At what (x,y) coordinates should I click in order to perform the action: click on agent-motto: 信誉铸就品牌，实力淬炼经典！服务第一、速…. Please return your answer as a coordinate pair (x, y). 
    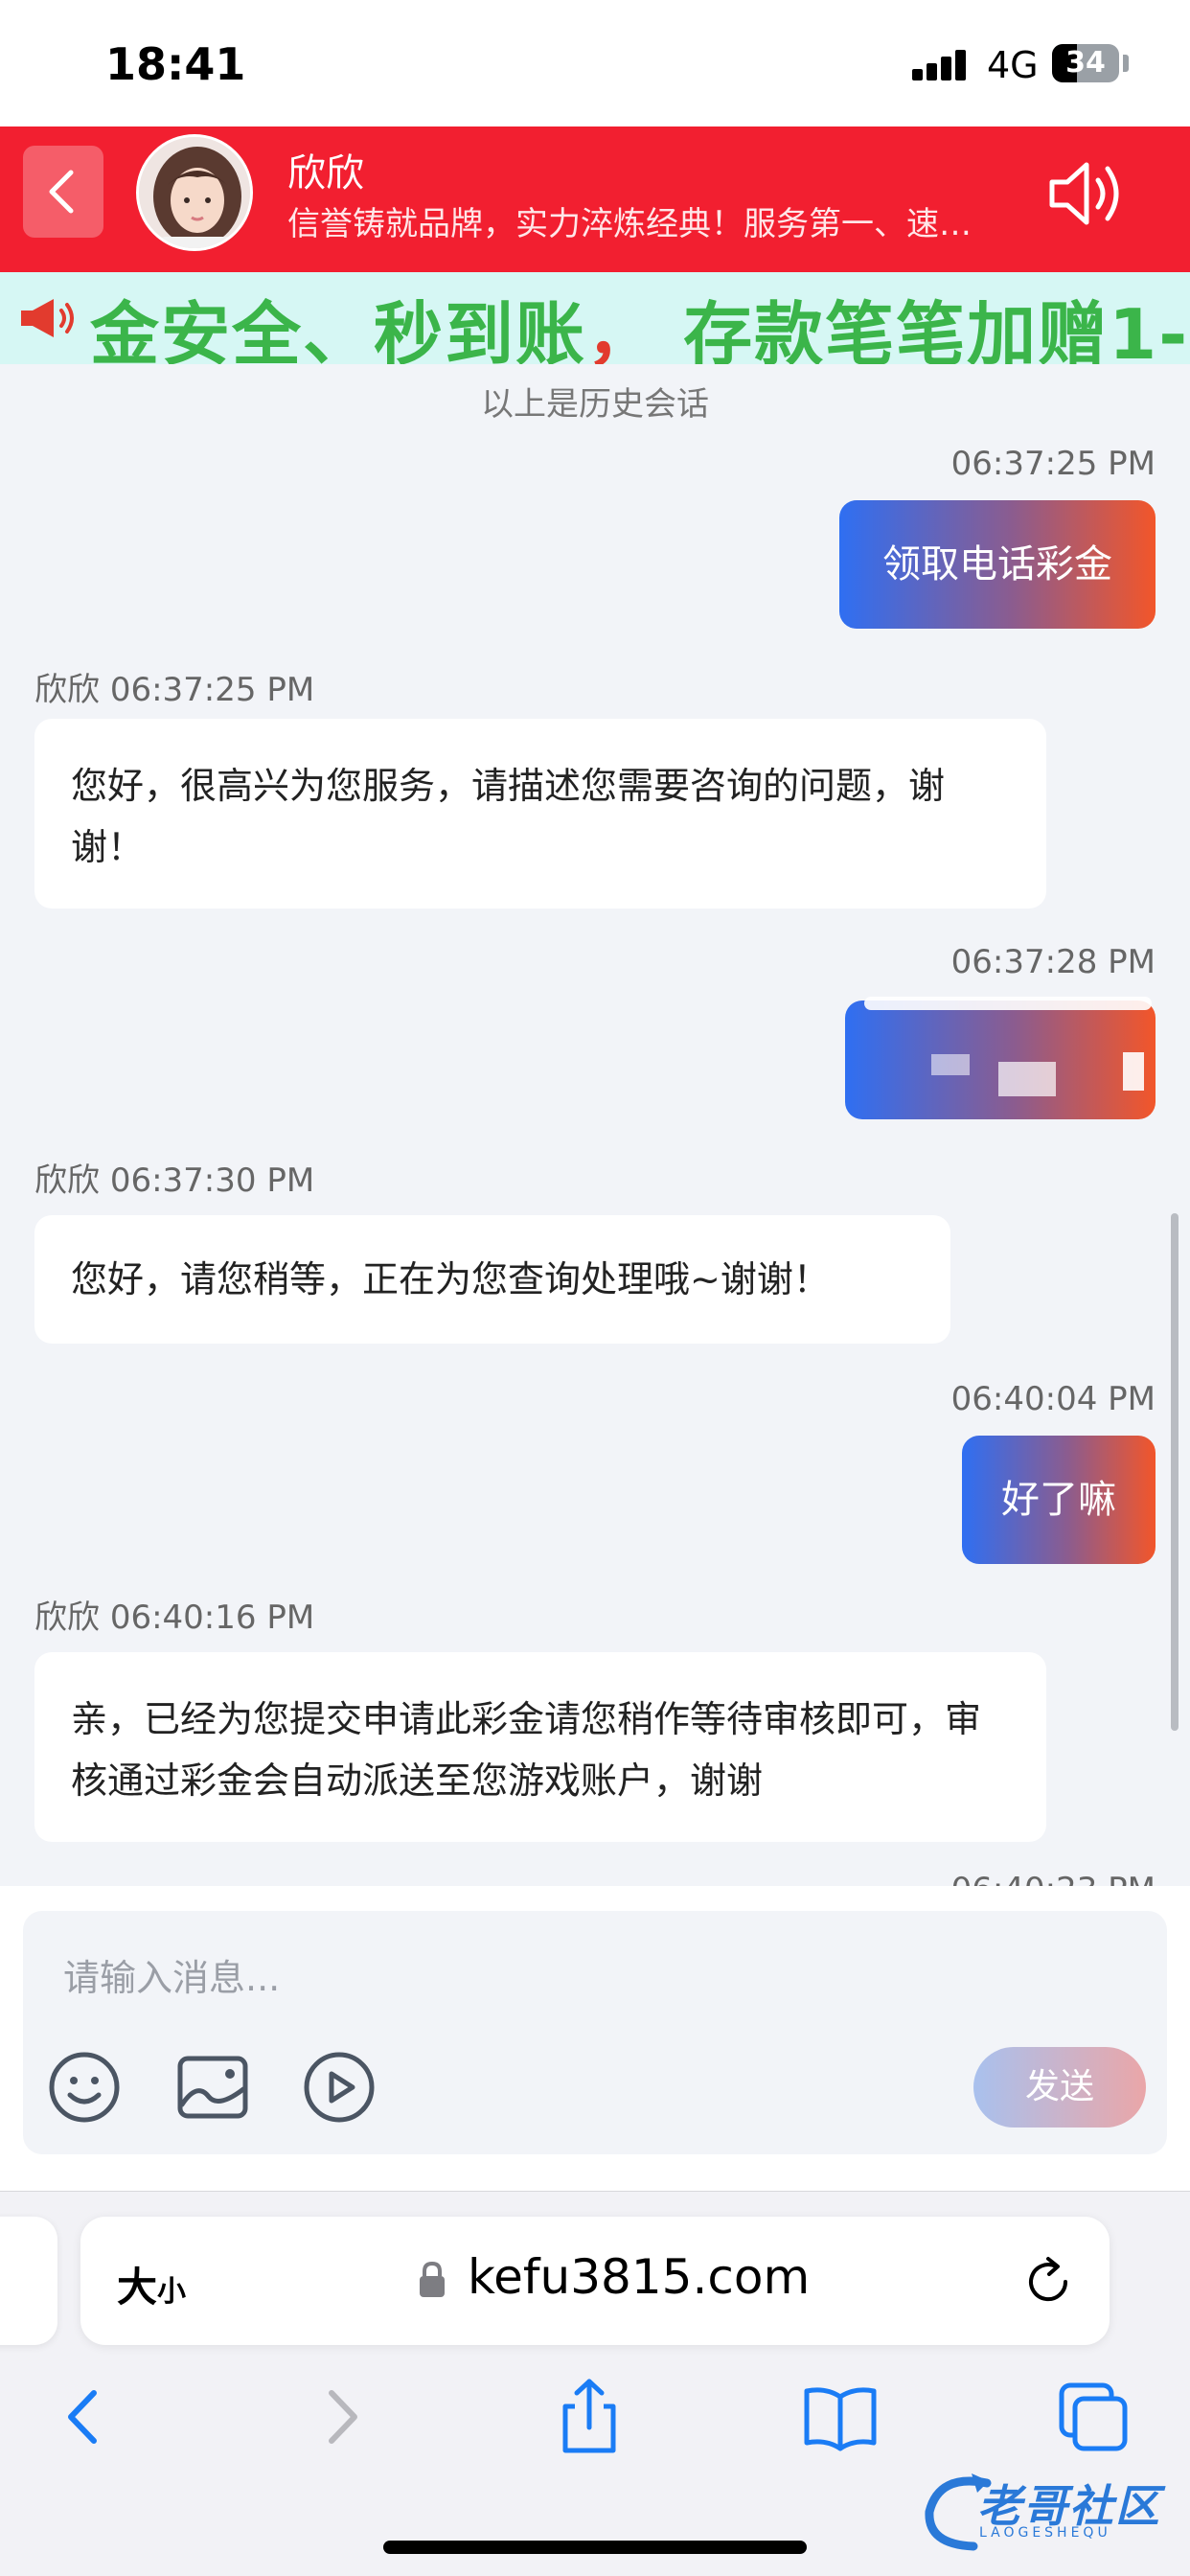
    Looking at the image, I should click on (630, 224).